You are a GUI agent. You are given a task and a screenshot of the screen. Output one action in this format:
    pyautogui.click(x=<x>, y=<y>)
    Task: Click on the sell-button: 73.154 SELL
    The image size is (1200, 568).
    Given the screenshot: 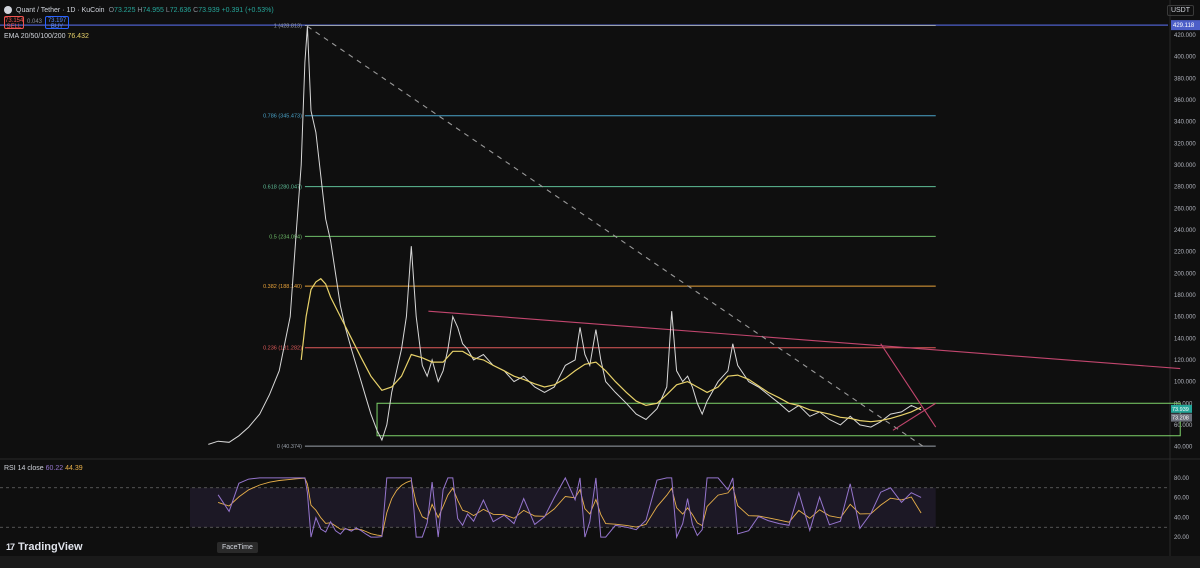 What is the action you would take?
    pyautogui.click(x=14, y=22)
    